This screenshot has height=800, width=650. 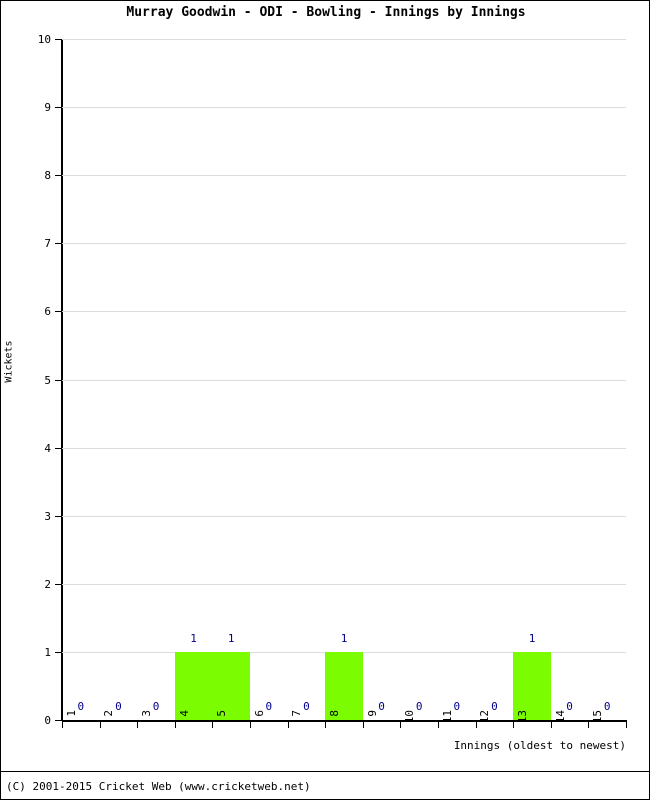 What do you see at coordinates (259, 713) in the screenshot?
I see `x-tick-label: 6` at bounding box center [259, 713].